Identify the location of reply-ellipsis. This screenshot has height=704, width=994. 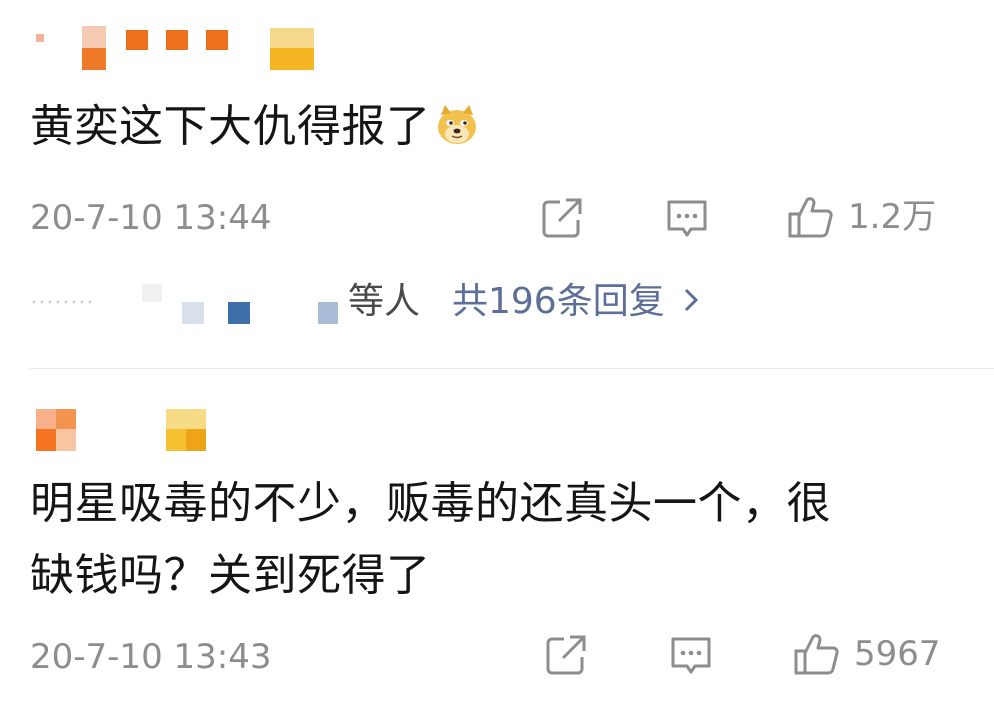
(63, 302).